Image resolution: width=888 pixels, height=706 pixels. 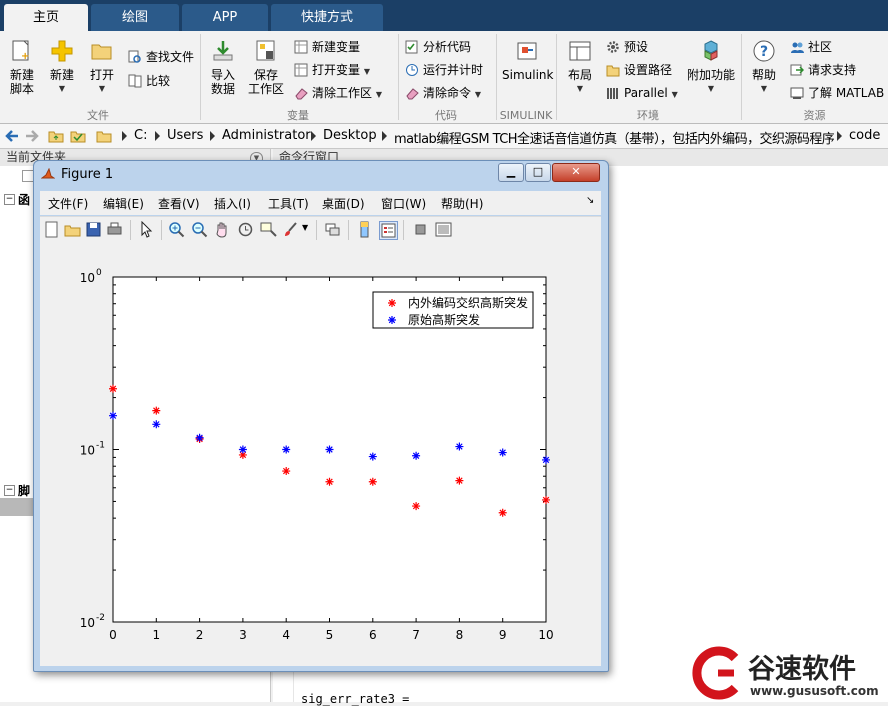 I want to click on community-button: 社区, so click(x=811, y=47).